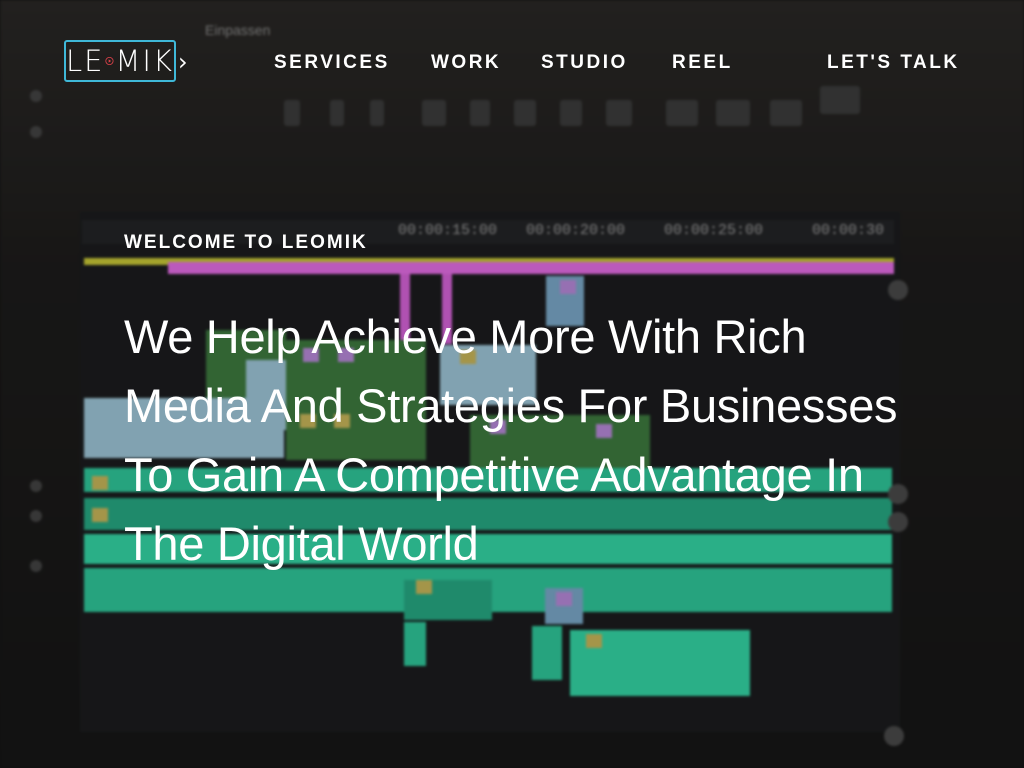 The width and height of the screenshot is (1024, 768). Describe the element at coordinates (893, 63) in the screenshot. I see `nav-lets-talk: LET'S TALK` at that location.